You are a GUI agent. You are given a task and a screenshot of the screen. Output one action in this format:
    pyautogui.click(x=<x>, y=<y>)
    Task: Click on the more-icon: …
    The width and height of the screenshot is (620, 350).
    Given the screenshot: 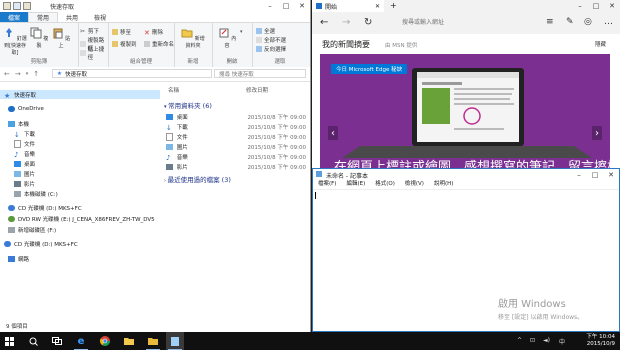 What is the action you would take?
    pyautogui.click(x=608, y=22)
    